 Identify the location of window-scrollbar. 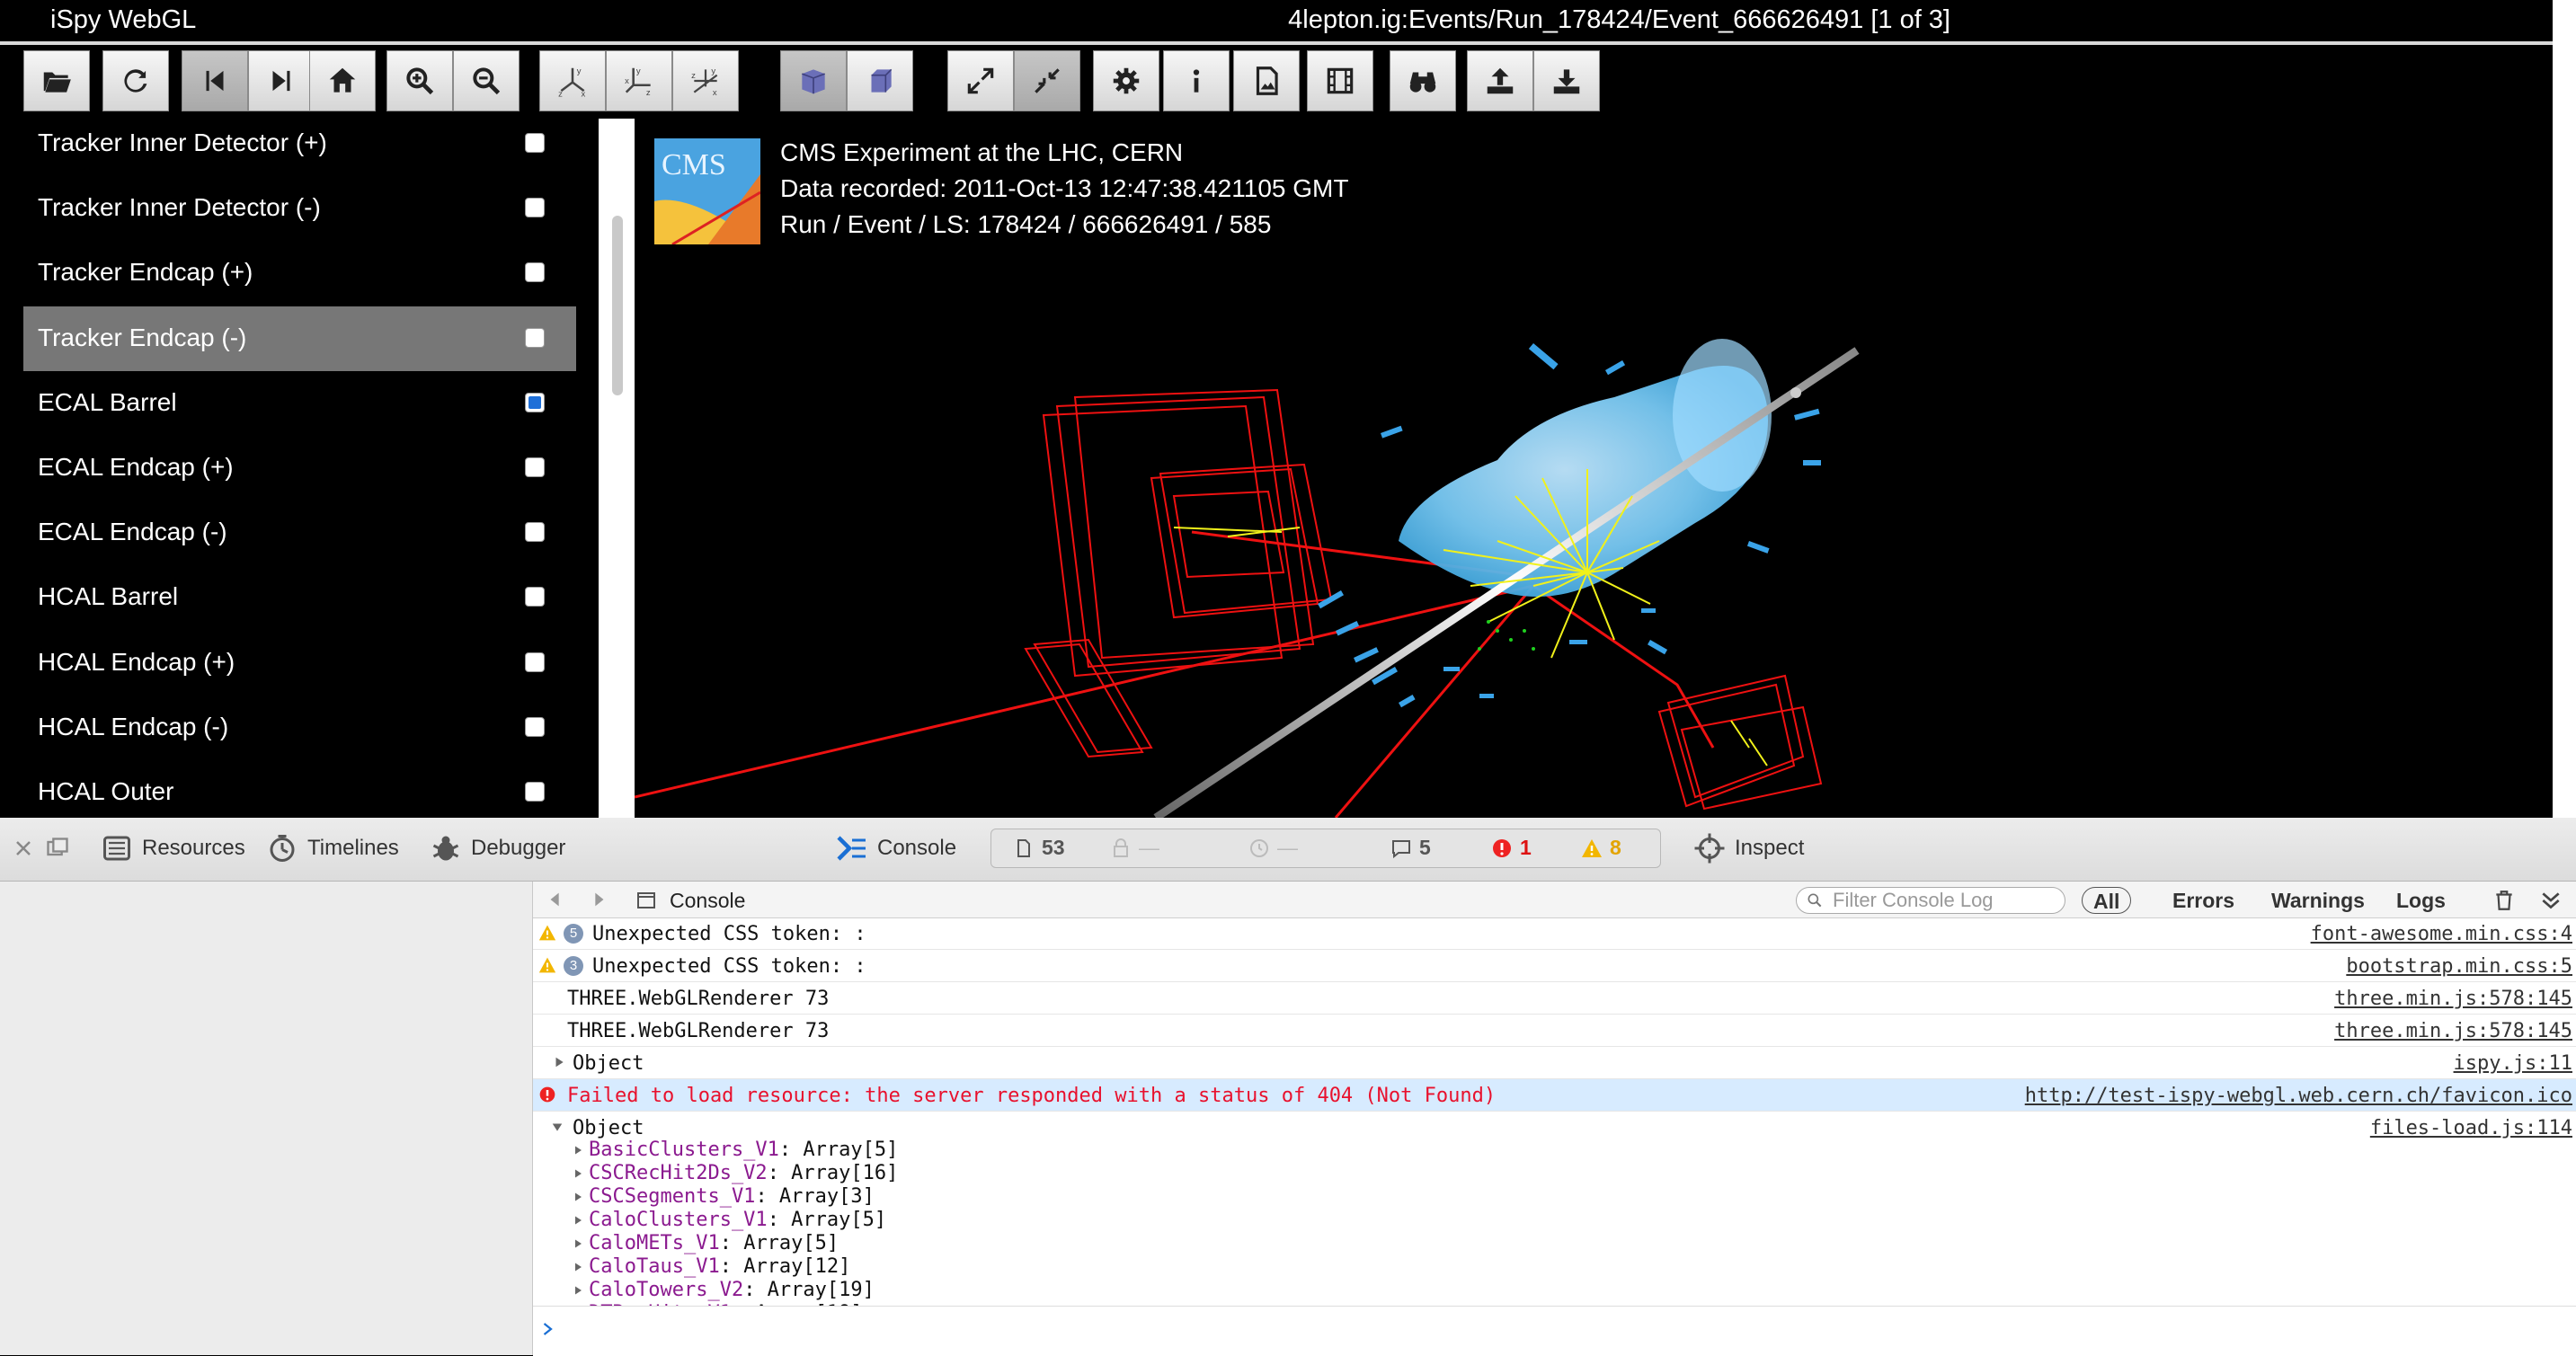
(2564, 409).